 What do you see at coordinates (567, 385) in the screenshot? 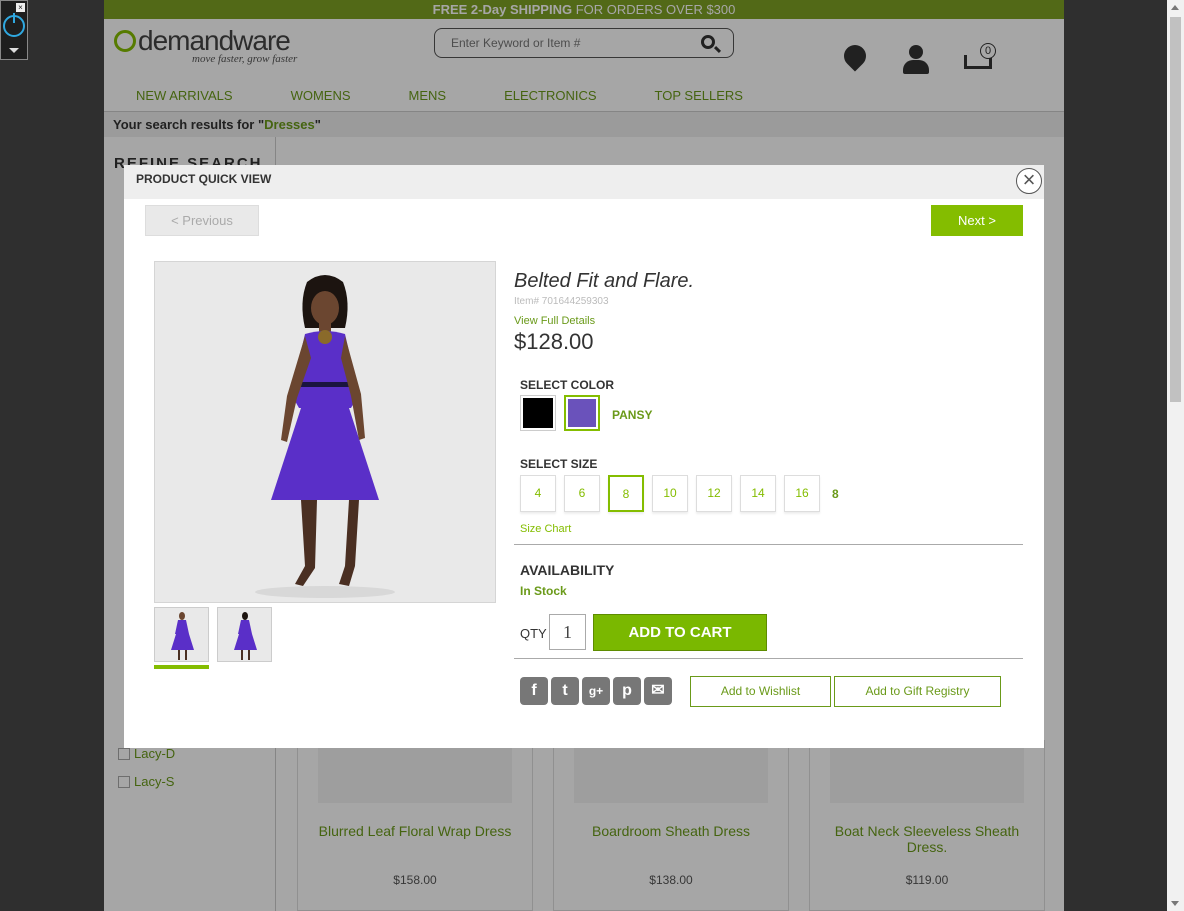
I see `select-color-label: SELECT COLOR` at bounding box center [567, 385].